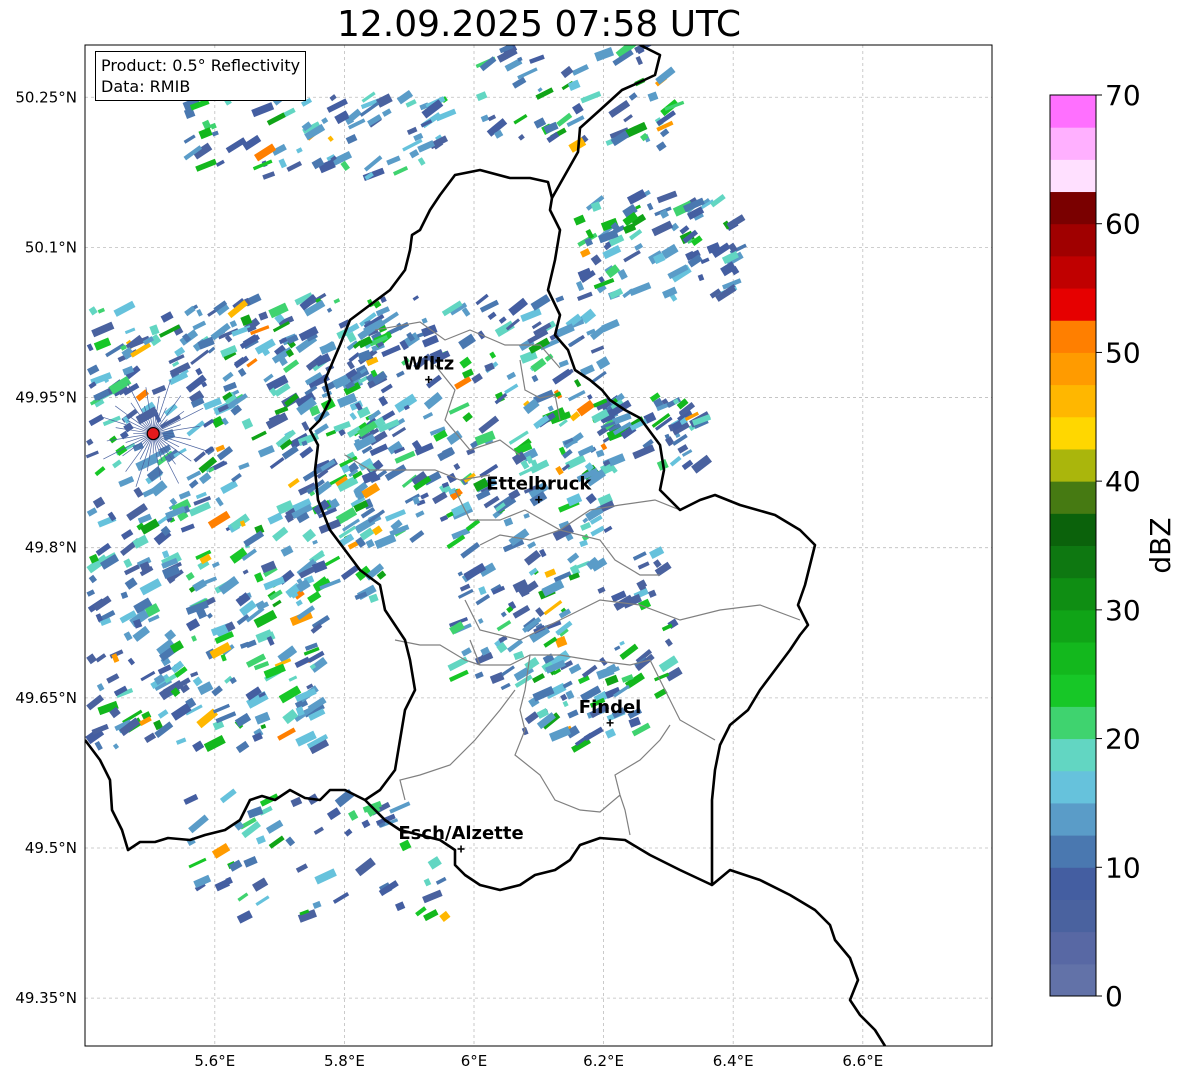 The image size is (1184, 1081). Describe the element at coordinates (610, 707) in the screenshot. I see `city-label: Findel` at that location.